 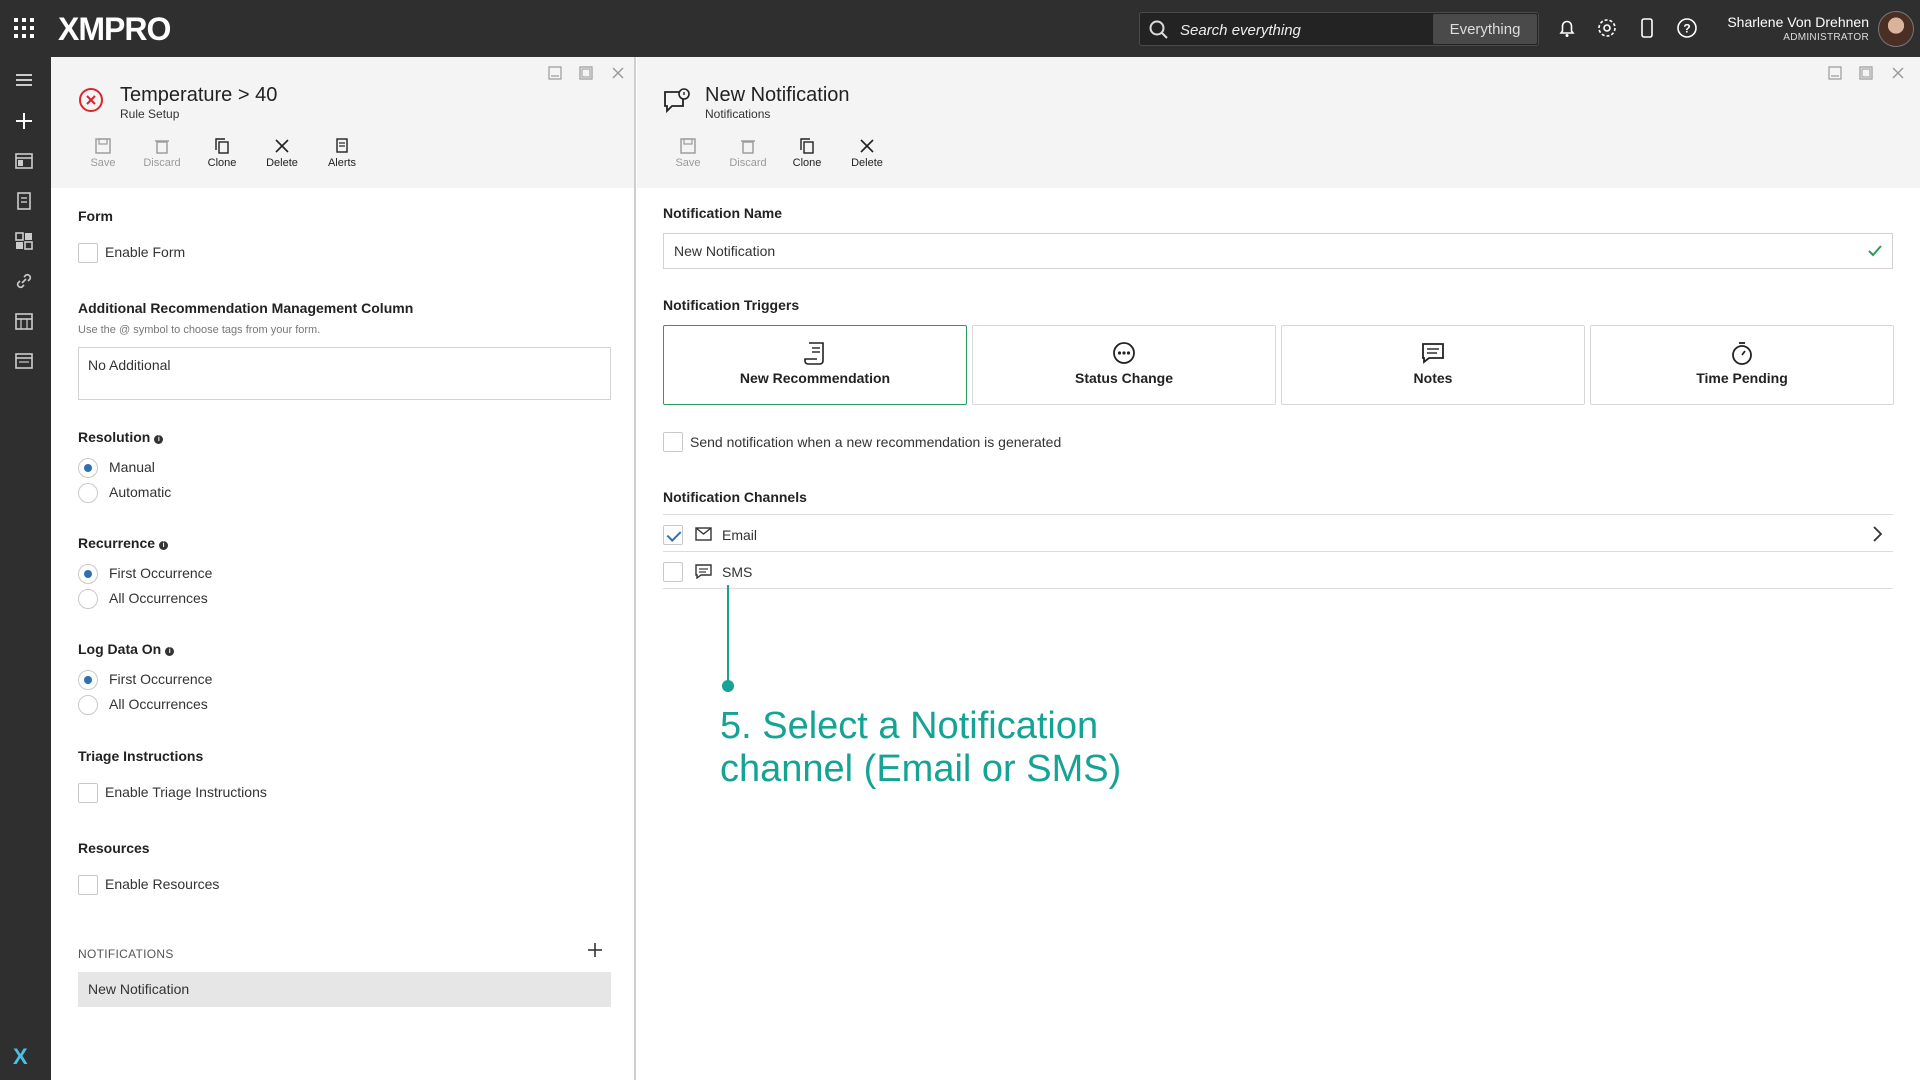 I want to click on resolution-manual-radio, so click(x=88, y=468).